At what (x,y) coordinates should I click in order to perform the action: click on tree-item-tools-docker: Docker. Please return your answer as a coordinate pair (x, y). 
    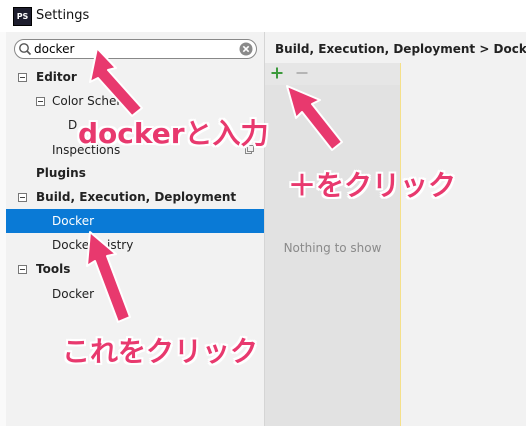
    Looking at the image, I should click on (73, 294).